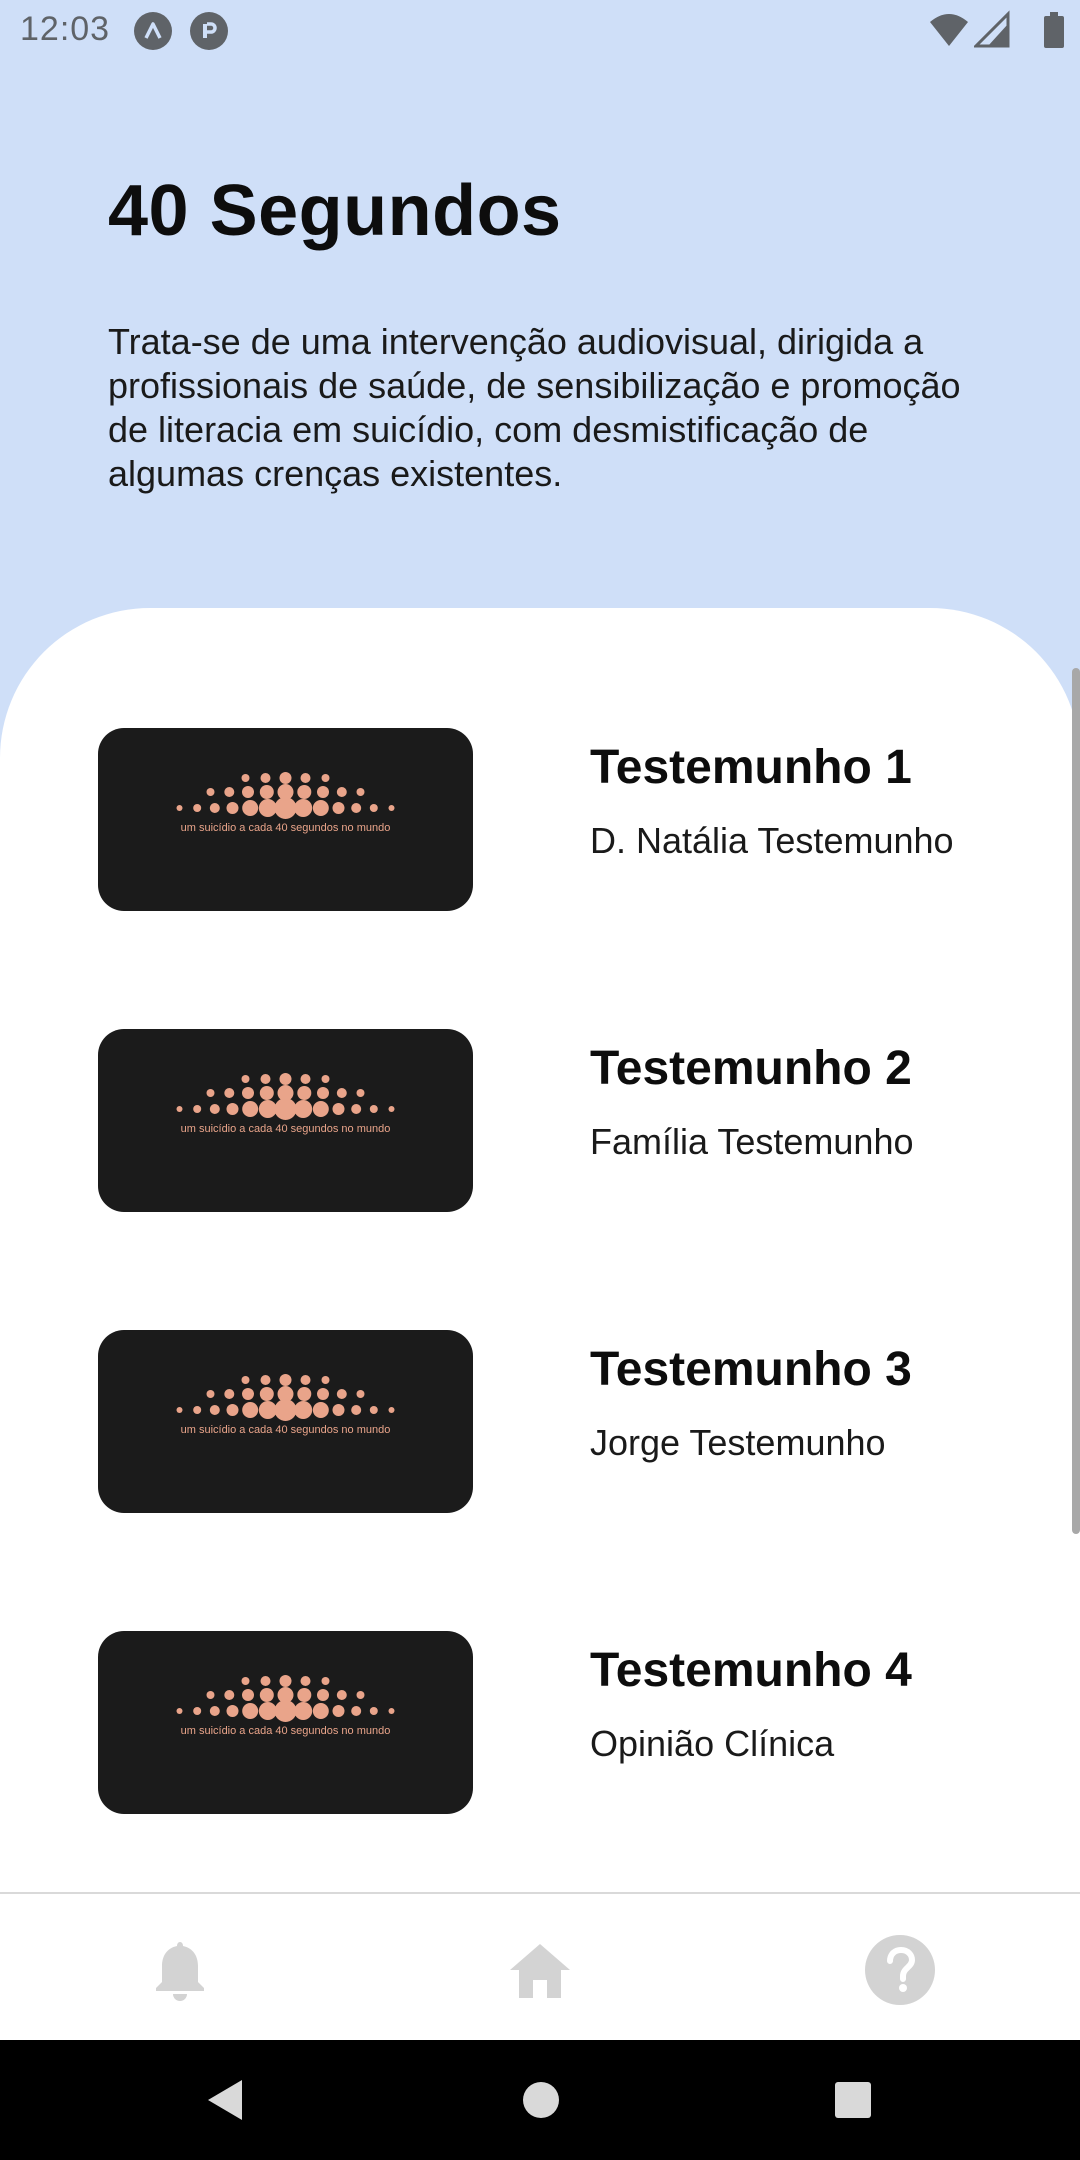 This screenshot has height=2160, width=1080. What do you see at coordinates (751, 1670) in the screenshot?
I see `testimony-title: Testemunho 4` at bounding box center [751, 1670].